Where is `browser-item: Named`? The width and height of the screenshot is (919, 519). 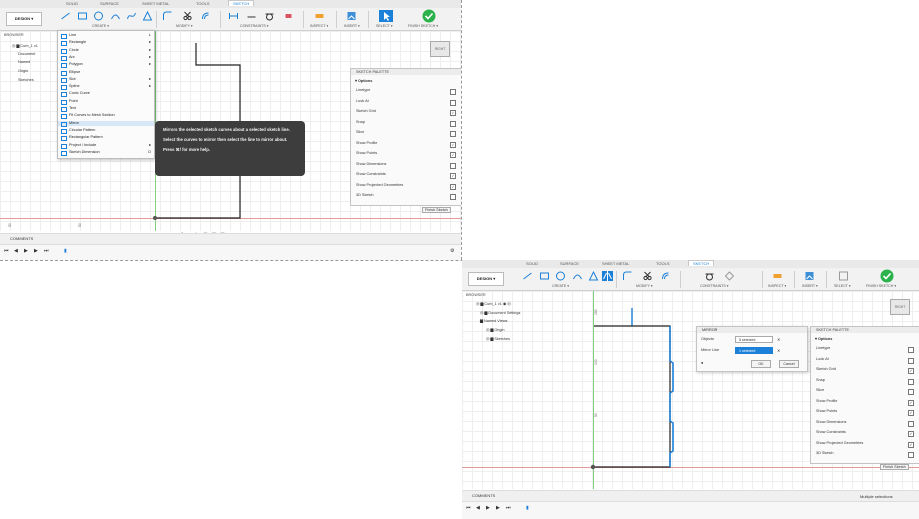 browser-item: Named is located at coordinates (24, 62).